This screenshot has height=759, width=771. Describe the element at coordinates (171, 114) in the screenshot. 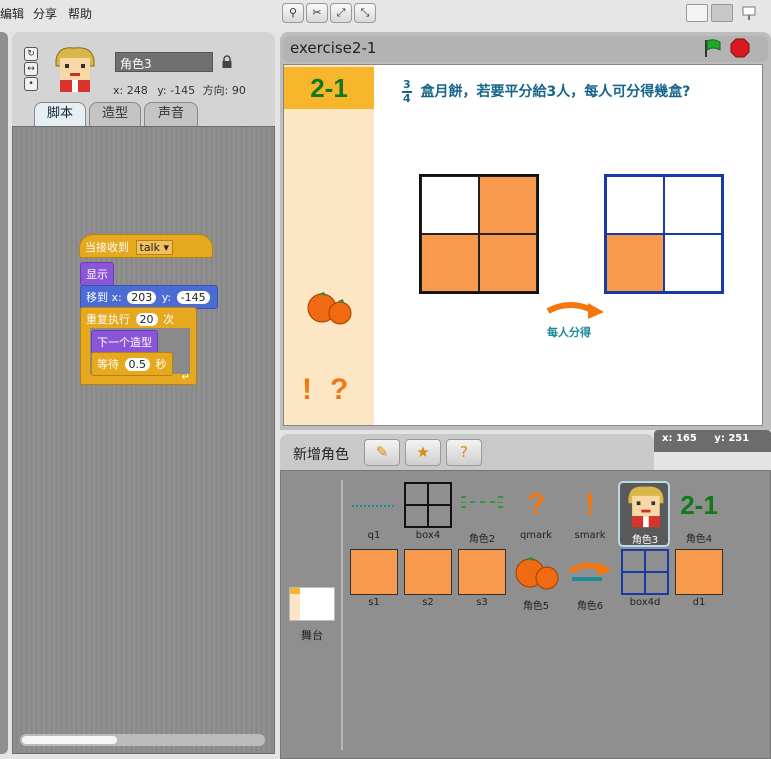

I see `tab-sounds: 声音` at that location.